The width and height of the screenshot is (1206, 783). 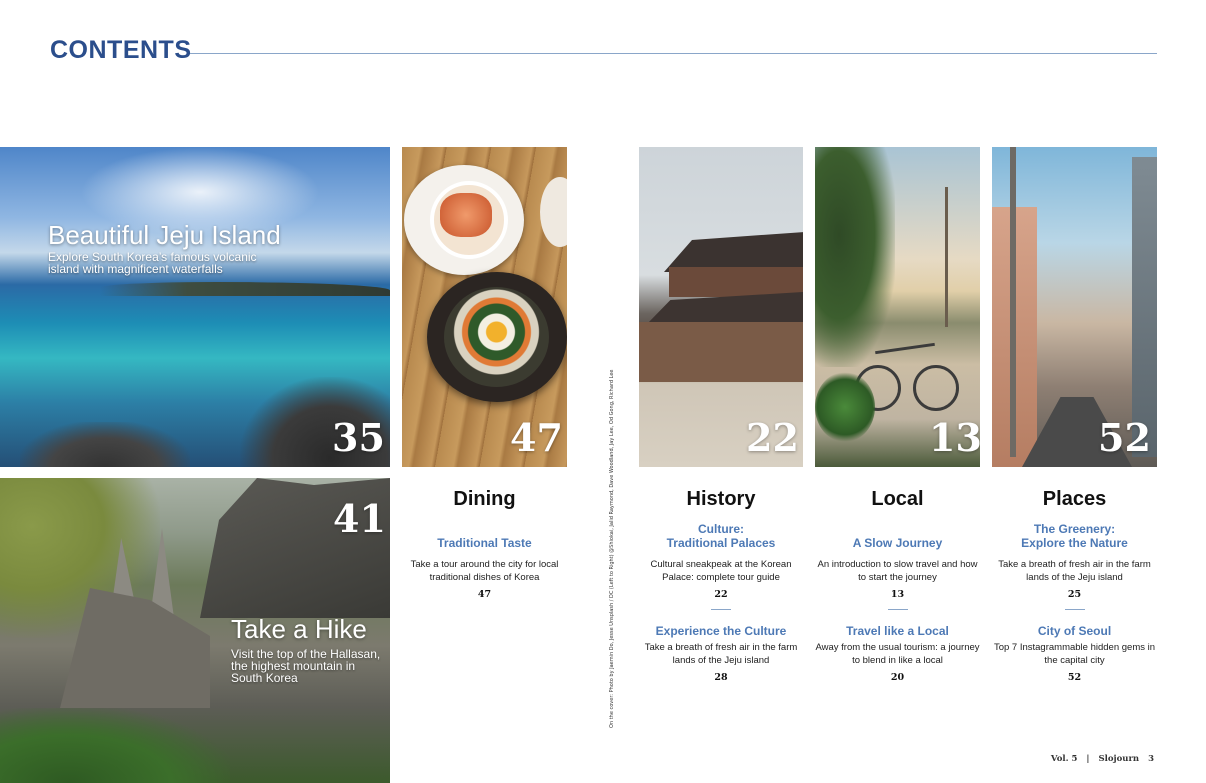 I want to click on places-photo: 52, so click(x=1074, y=307).